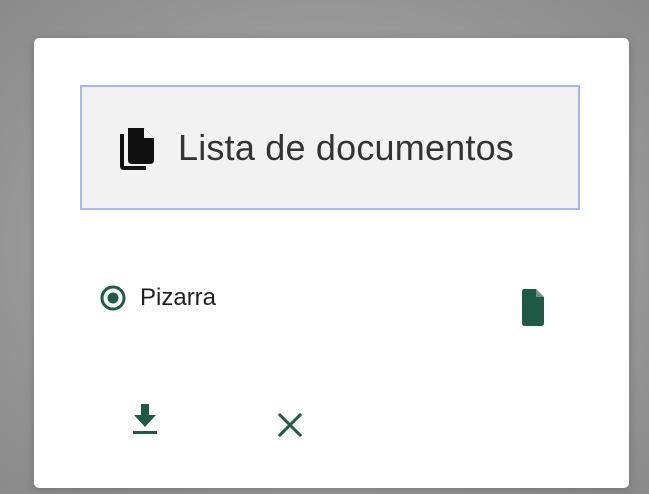 The image size is (649, 494). I want to click on documents-copy-icon, so click(136, 148).